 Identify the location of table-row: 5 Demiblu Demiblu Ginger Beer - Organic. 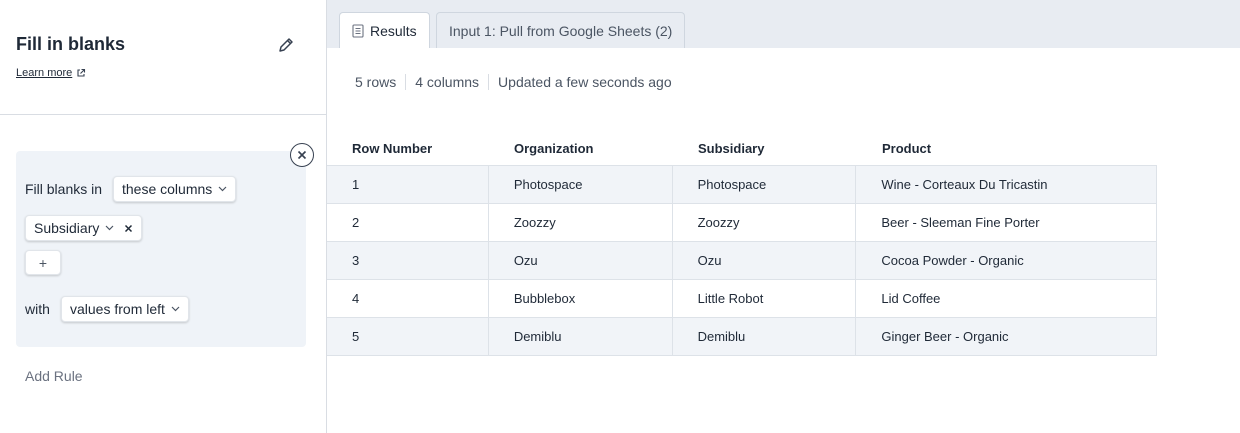
(742, 337).